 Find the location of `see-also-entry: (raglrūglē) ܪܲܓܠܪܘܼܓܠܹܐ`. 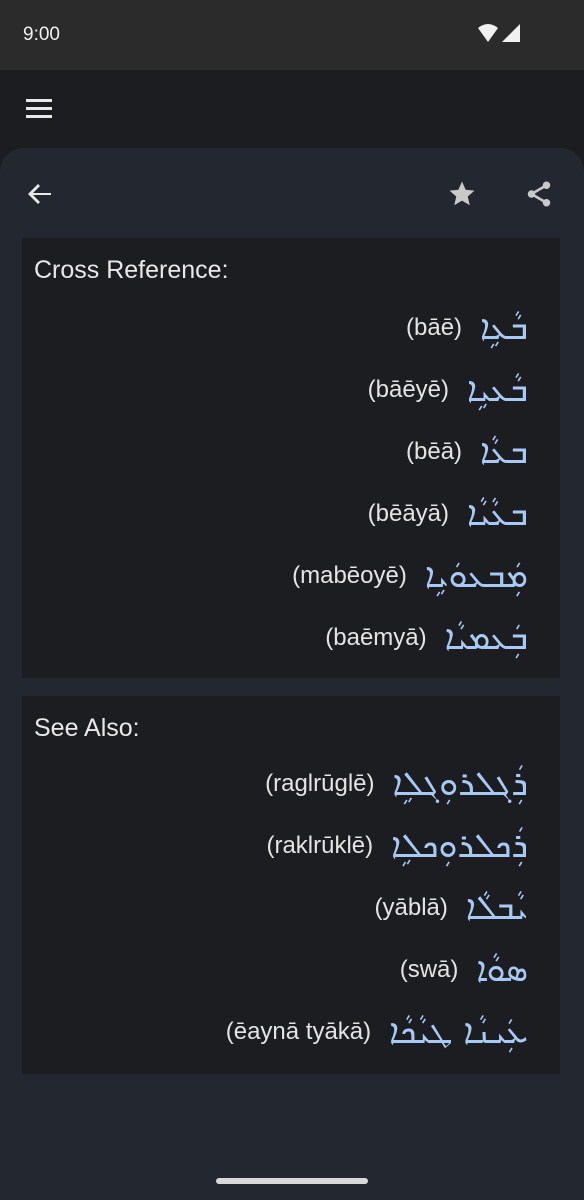

see-also-entry: (raglrūglē) ܪܲܓܠܪܘܼܓܠܹܐ is located at coordinates (396, 784).